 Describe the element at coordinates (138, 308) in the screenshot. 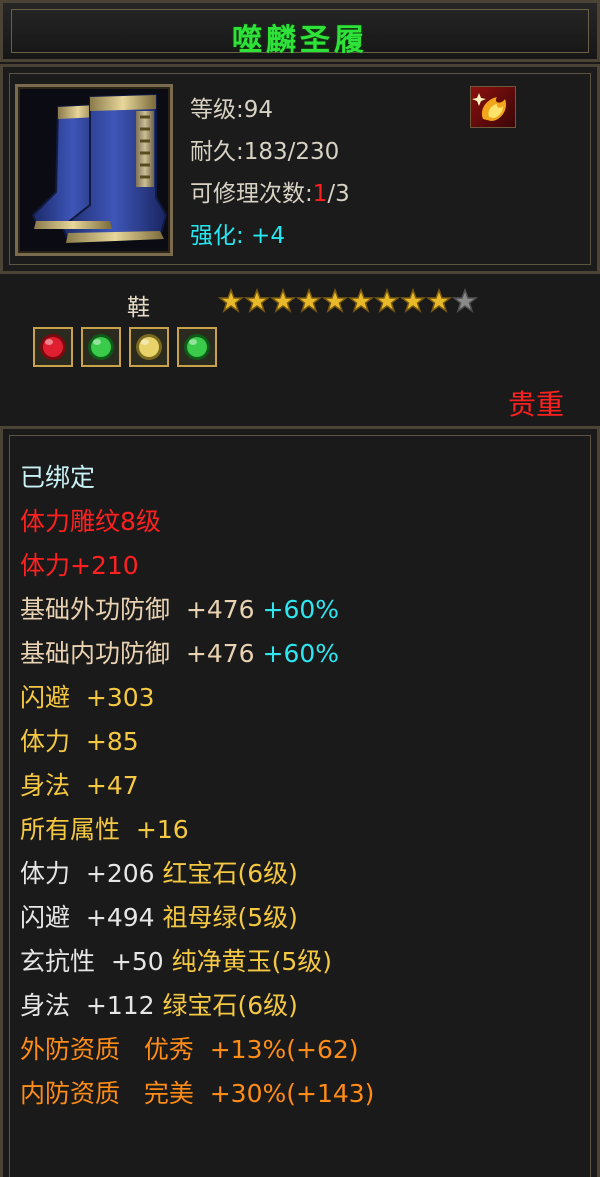

I see `item-type: 鞋` at that location.